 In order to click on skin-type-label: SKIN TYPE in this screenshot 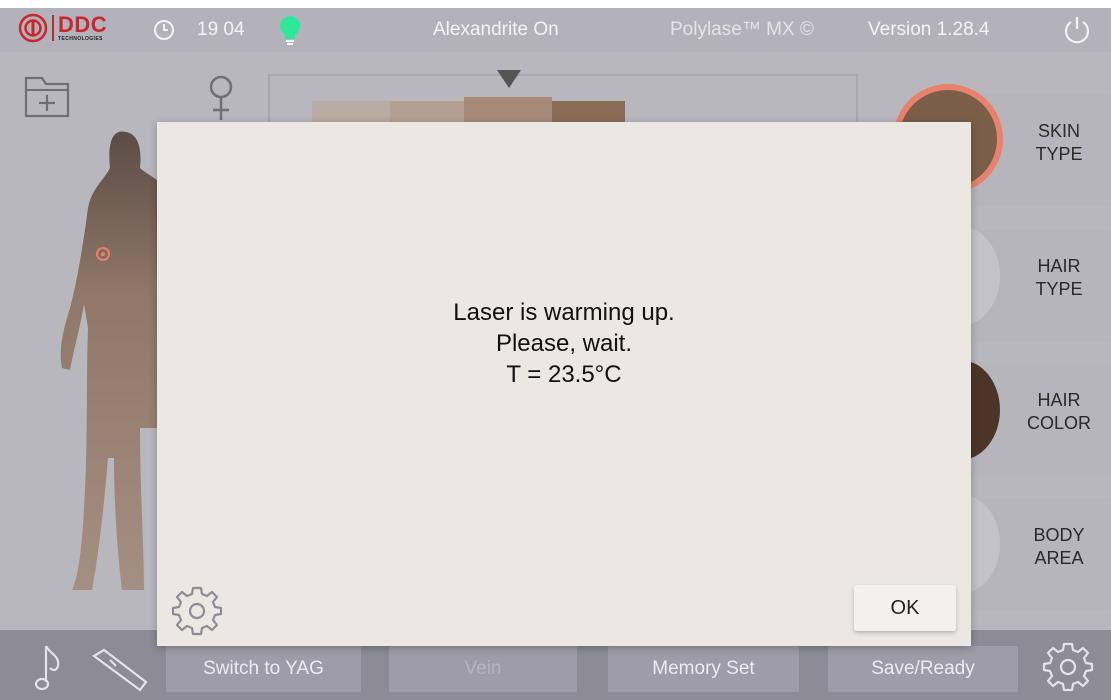, I will do `click(1057, 143)`.